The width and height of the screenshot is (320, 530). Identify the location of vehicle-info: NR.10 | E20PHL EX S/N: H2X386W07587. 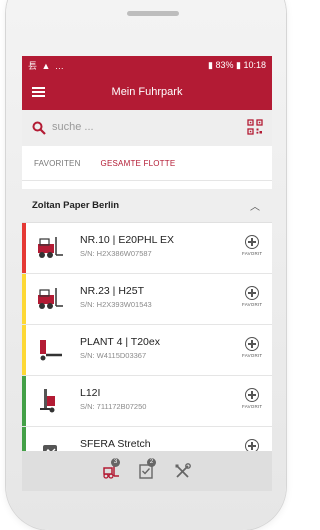
(127, 246).